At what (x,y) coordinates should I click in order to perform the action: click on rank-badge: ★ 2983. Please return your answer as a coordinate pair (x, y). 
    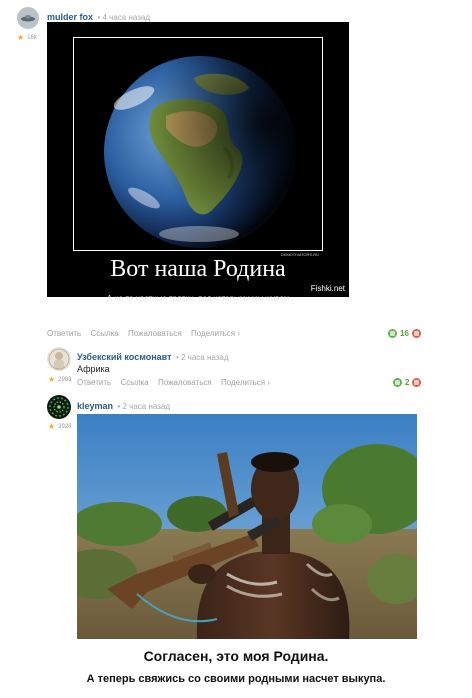
    Looking at the image, I should click on (60, 379).